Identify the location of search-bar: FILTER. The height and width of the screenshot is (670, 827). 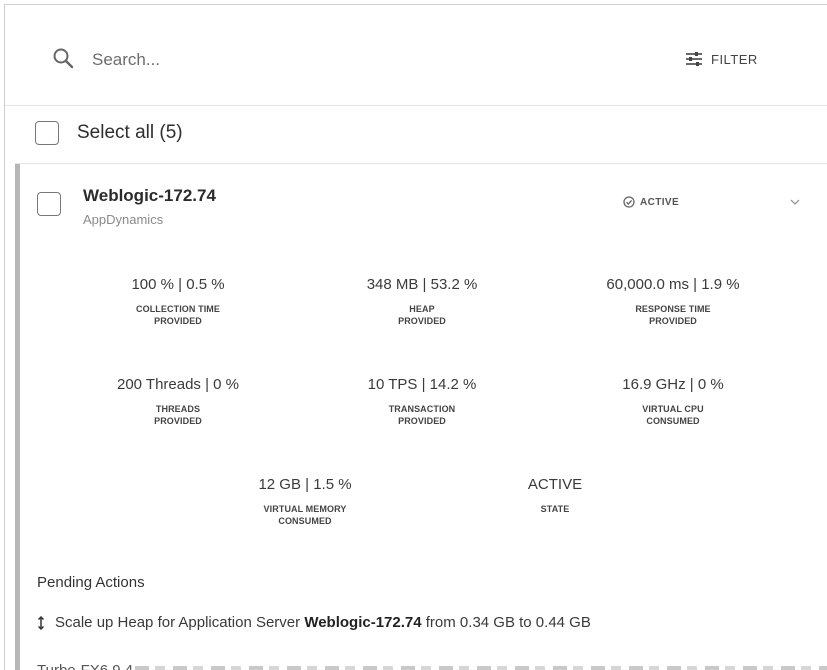
(416, 55).